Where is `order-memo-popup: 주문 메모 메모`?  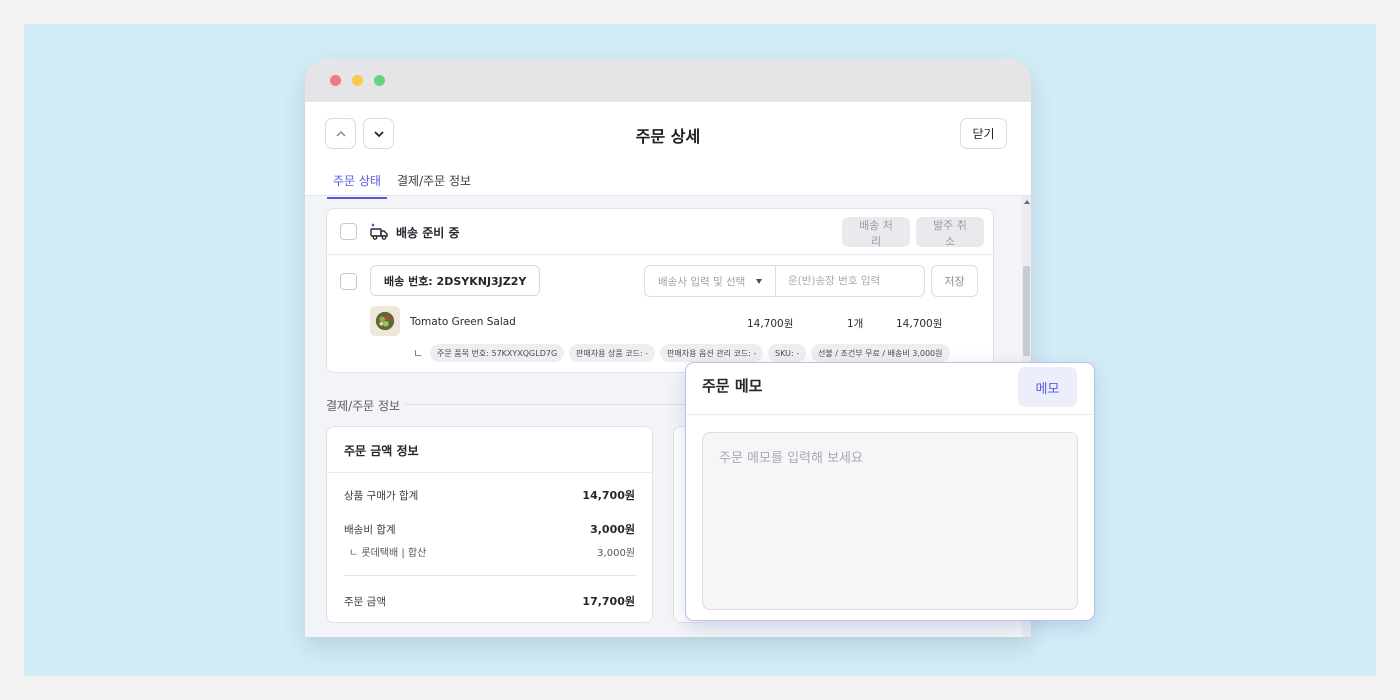
order-memo-popup: 주문 메모 메모 is located at coordinates (890, 491).